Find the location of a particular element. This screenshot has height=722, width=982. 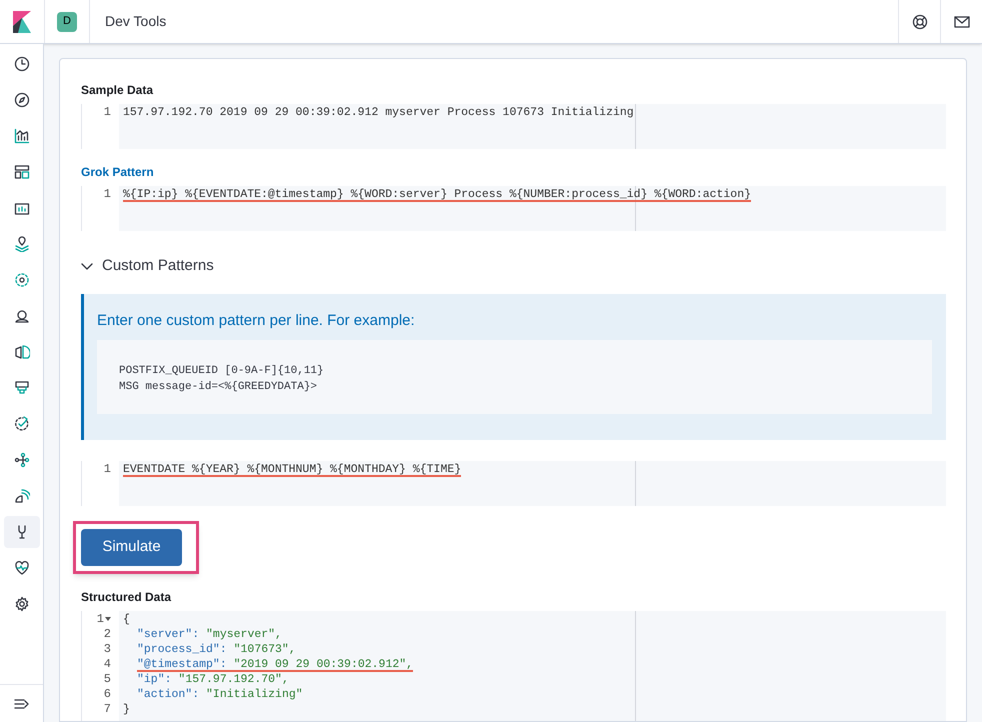

collapse-menu-icon is located at coordinates (22, 704).